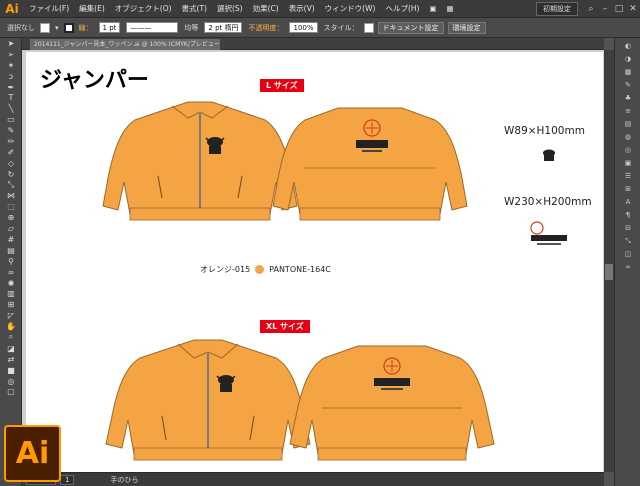 The image size is (640, 486). Describe the element at coordinates (265, 28) in the screenshot. I see `opacity-label: 不透明度：` at that location.